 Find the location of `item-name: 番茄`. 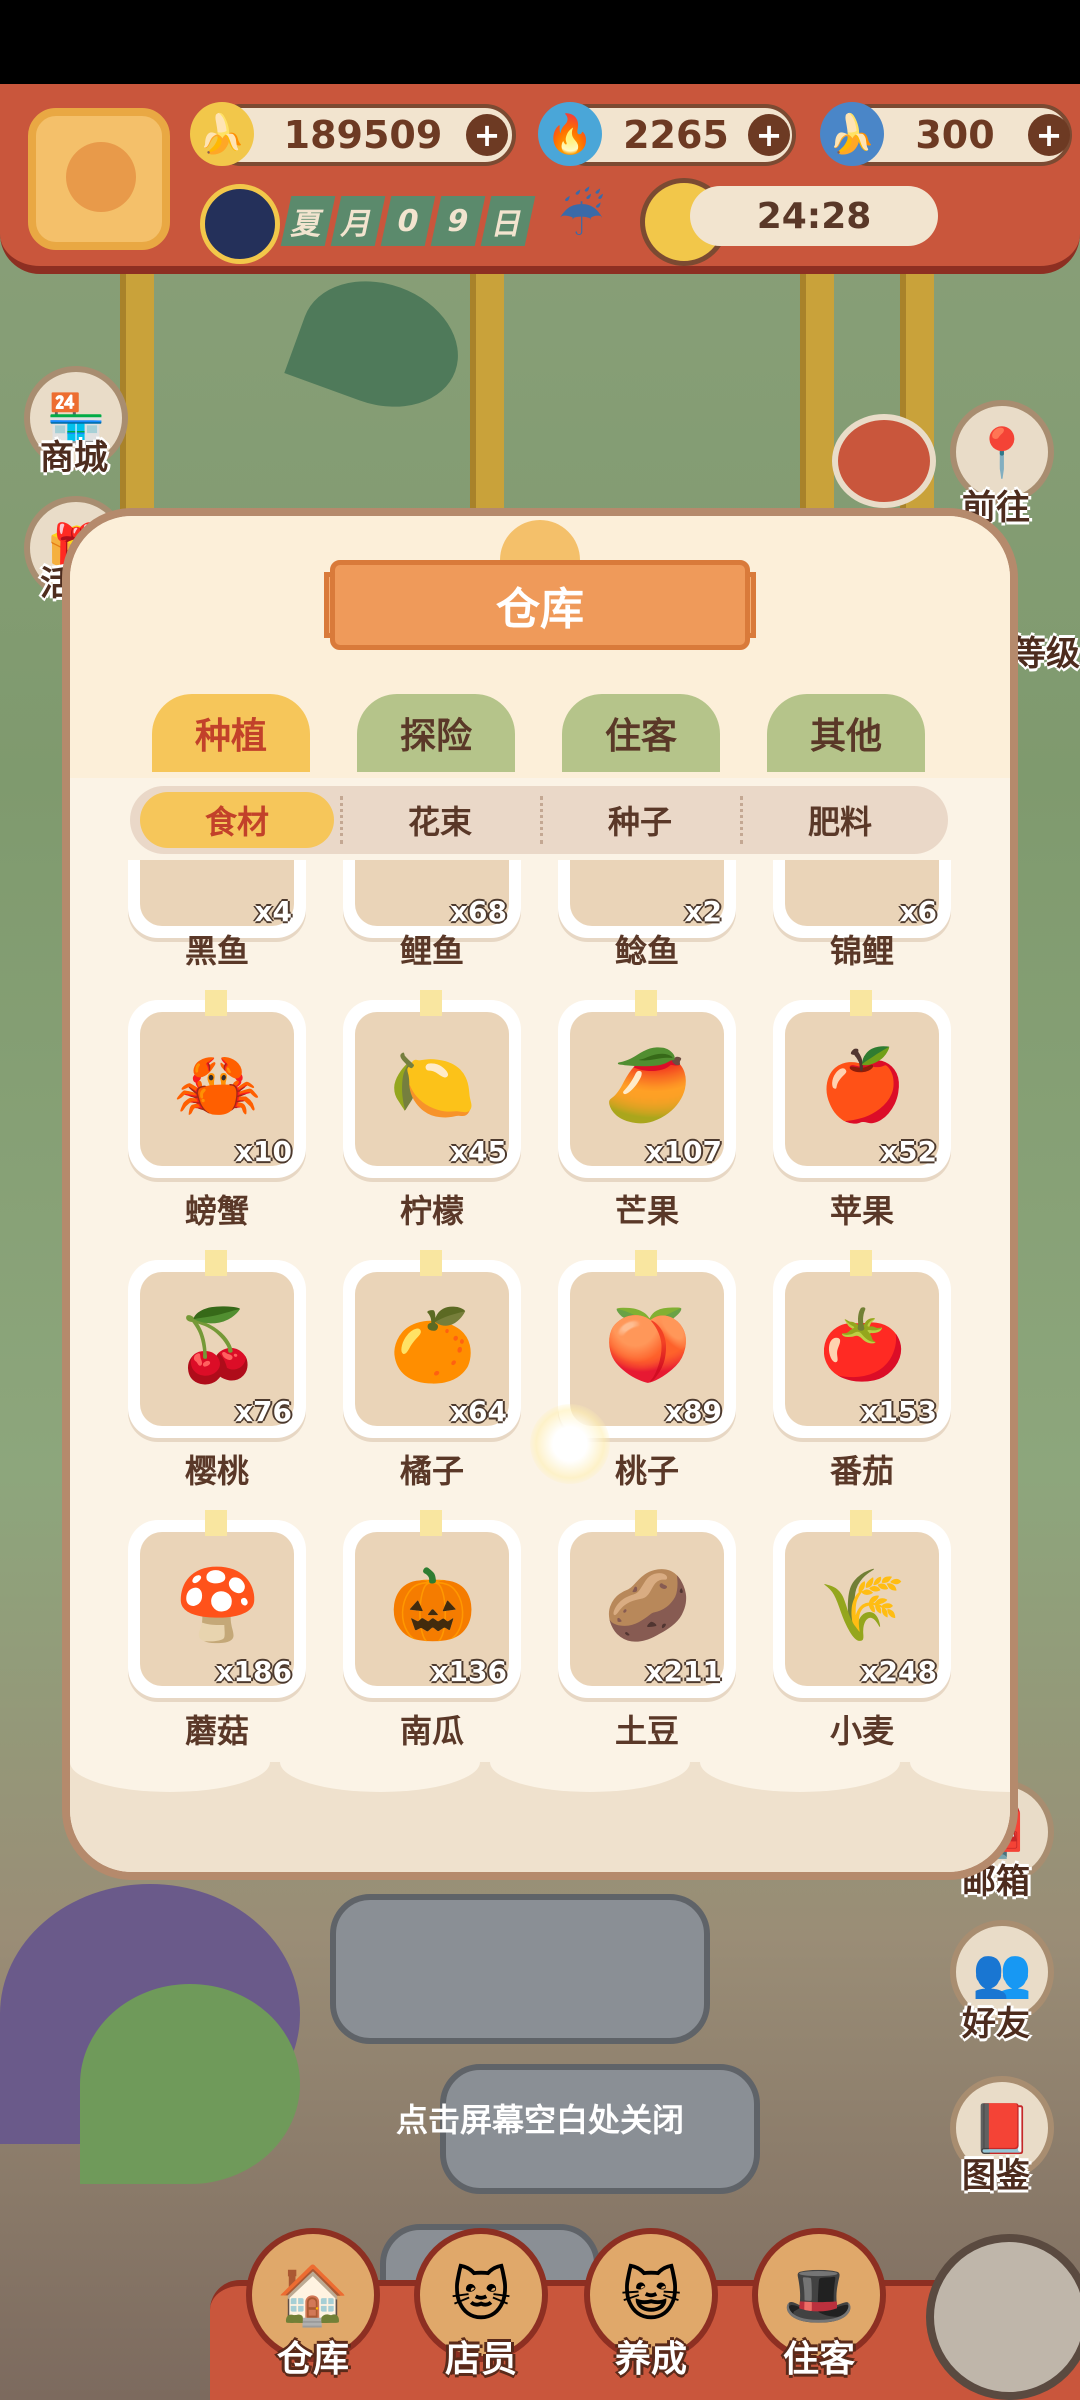

item-name: 番茄 is located at coordinates (861, 1471).